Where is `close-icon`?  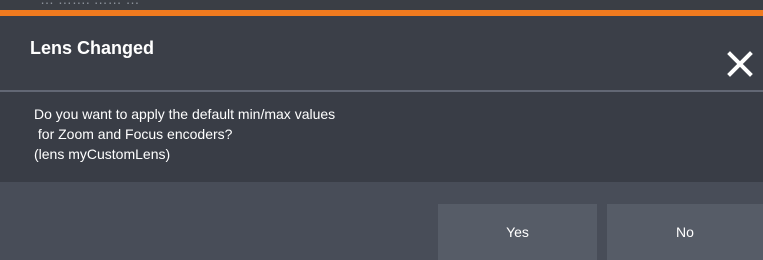
close-icon is located at coordinates (740, 64).